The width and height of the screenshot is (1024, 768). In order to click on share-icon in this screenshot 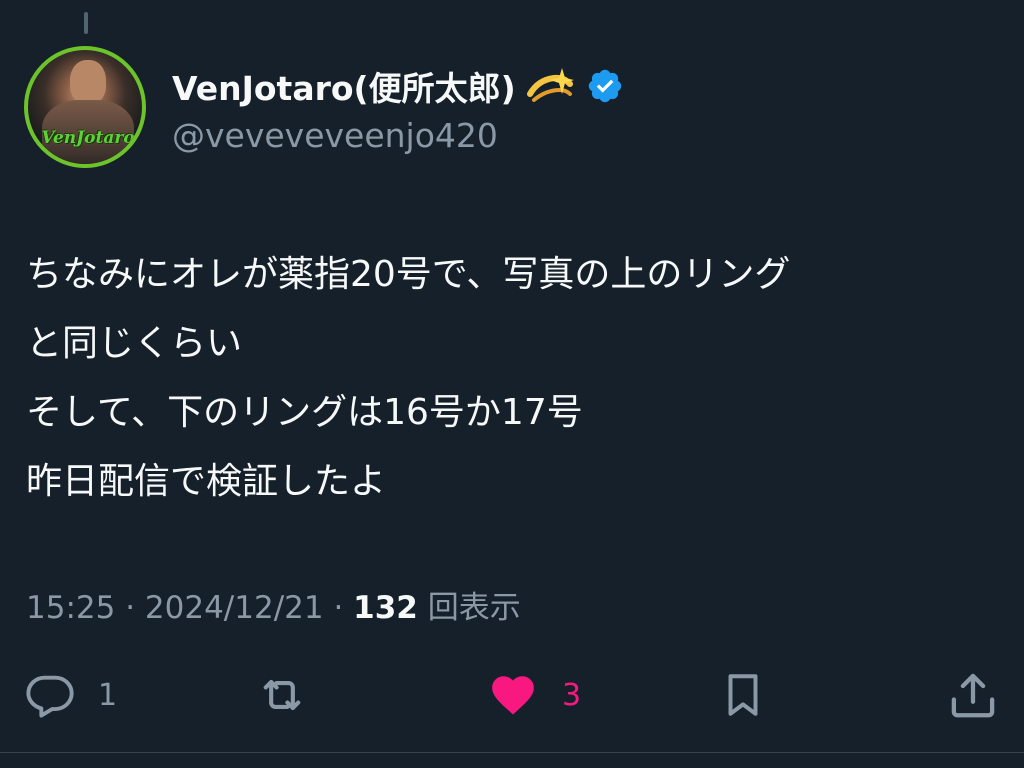, I will do `click(973, 695)`.